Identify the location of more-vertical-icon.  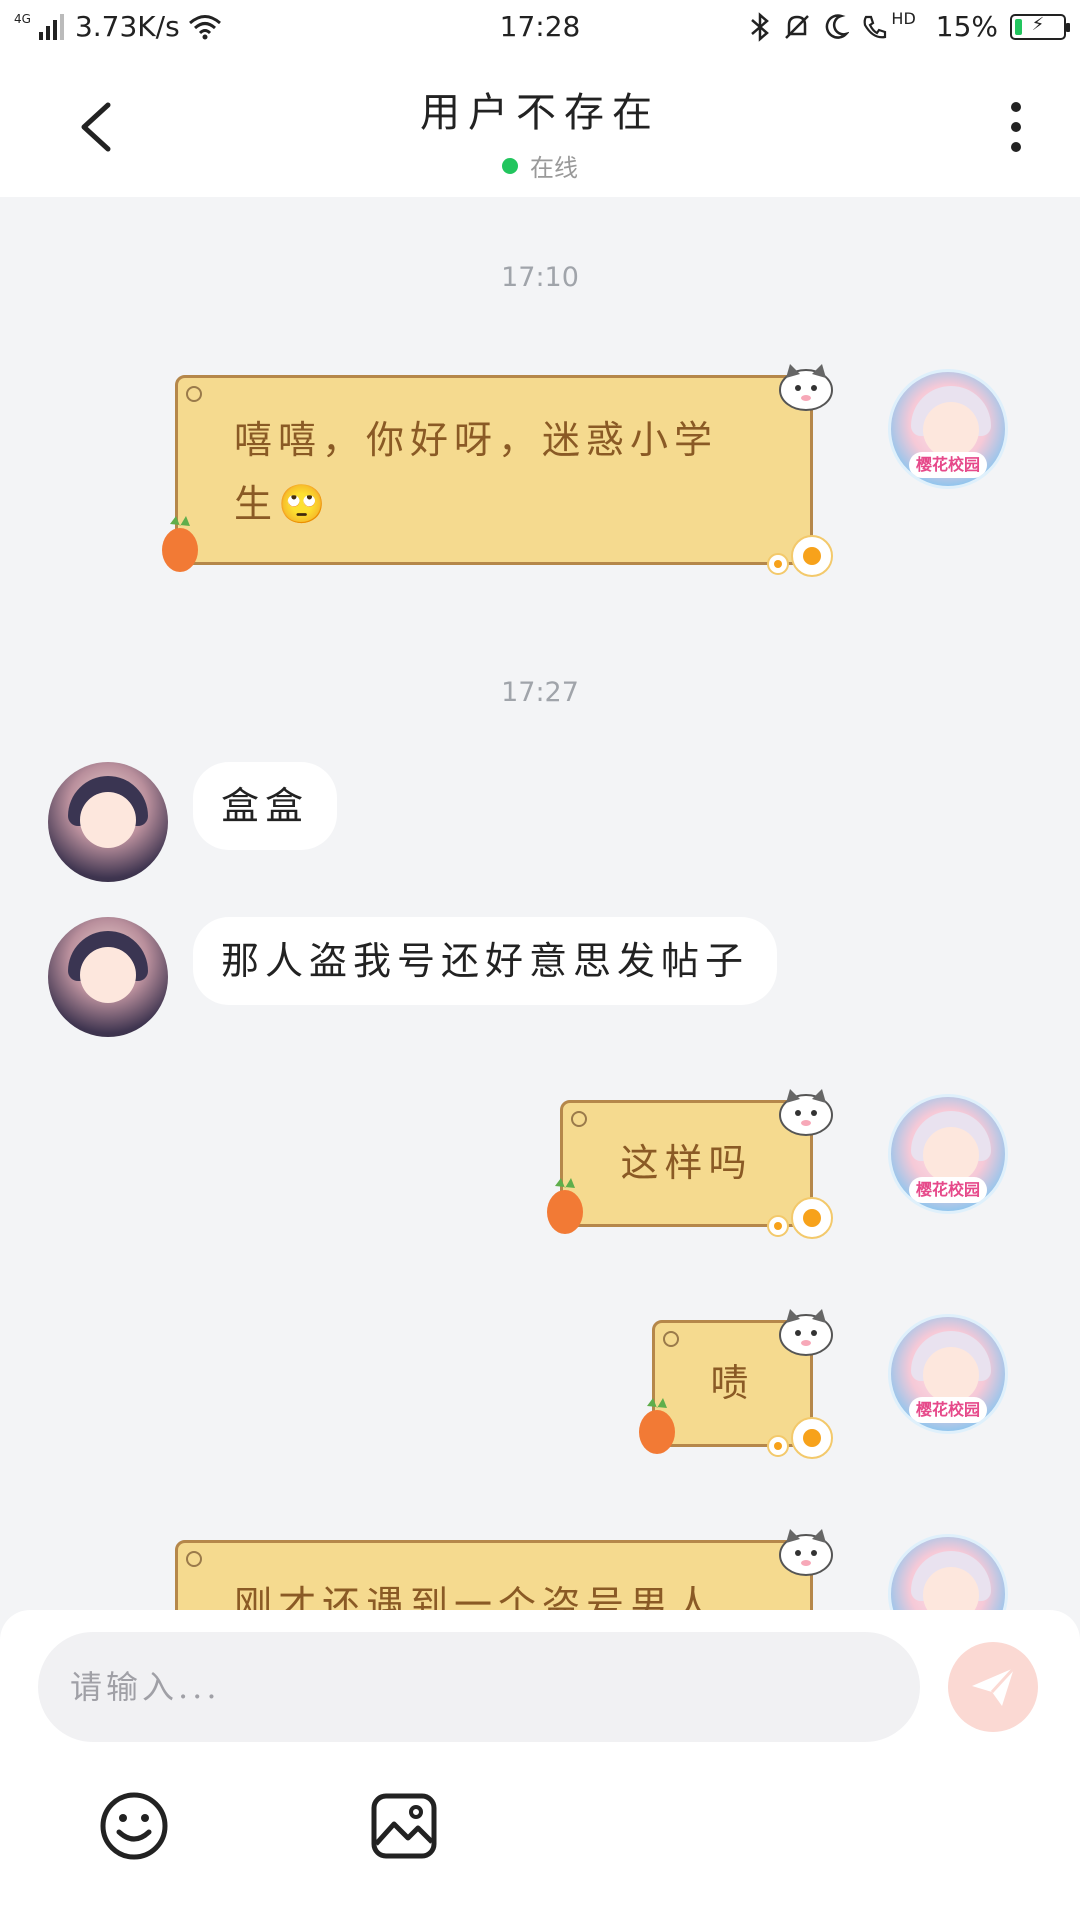
(1016, 127).